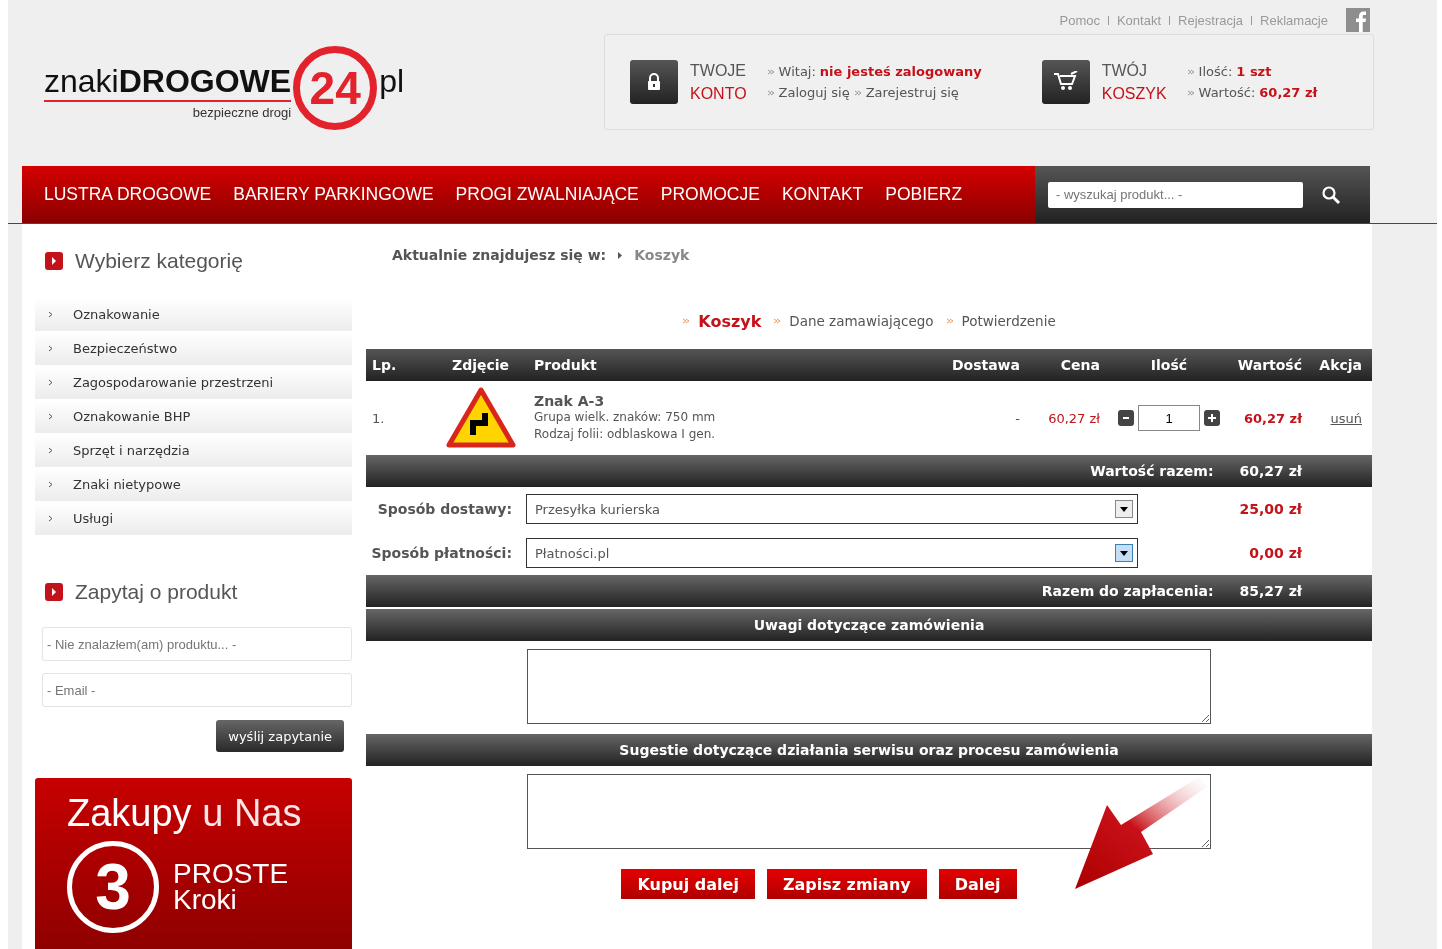 This screenshot has width=1442, height=949. Describe the element at coordinates (441, 553) in the screenshot. I see `option-label: Sposób płatności:` at that location.